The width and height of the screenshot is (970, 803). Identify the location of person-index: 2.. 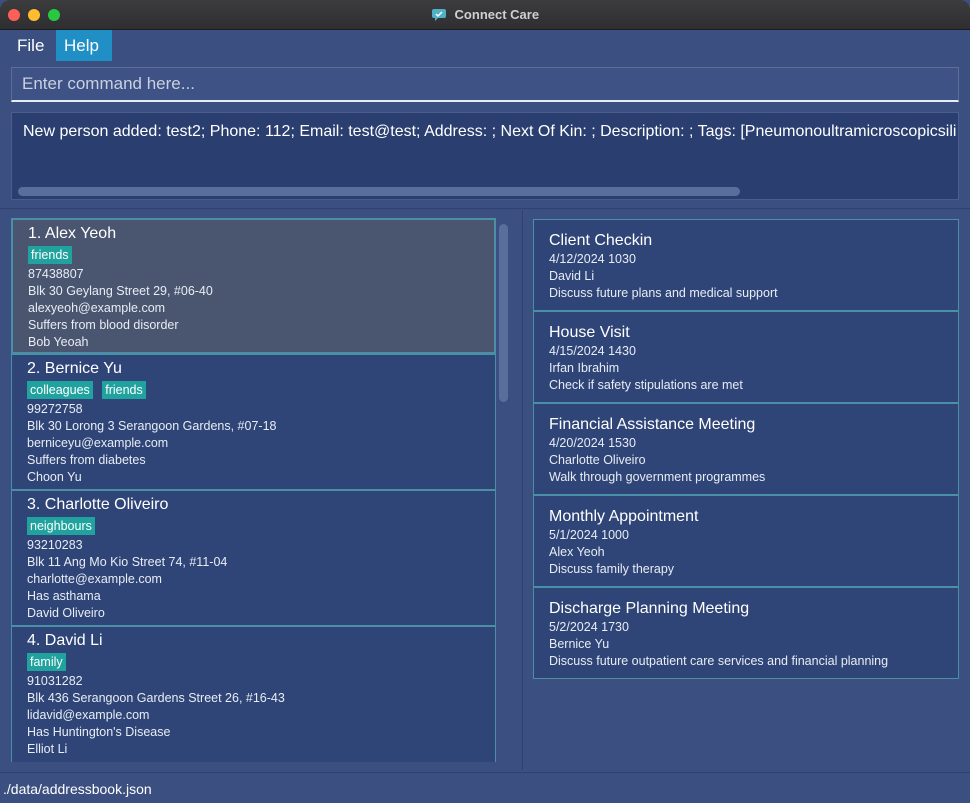
(34, 368).